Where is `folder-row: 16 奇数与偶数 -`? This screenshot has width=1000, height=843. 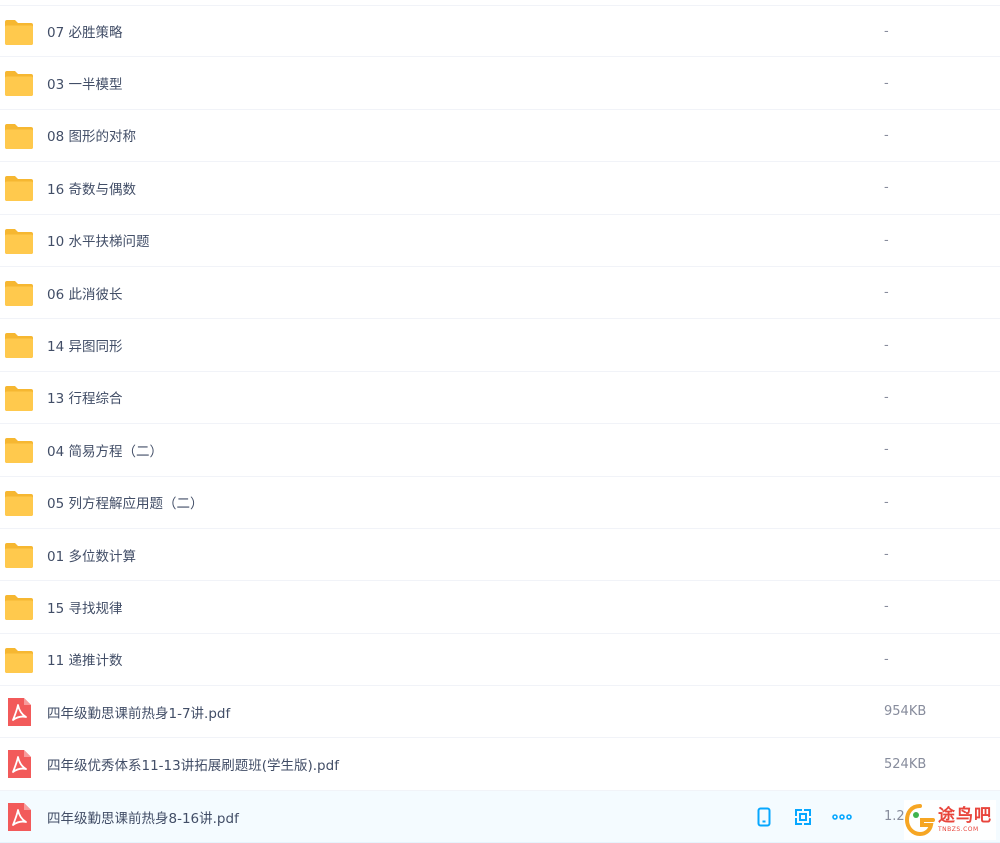
folder-row: 16 奇数与偶数 - is located at coordinates (500, 188).